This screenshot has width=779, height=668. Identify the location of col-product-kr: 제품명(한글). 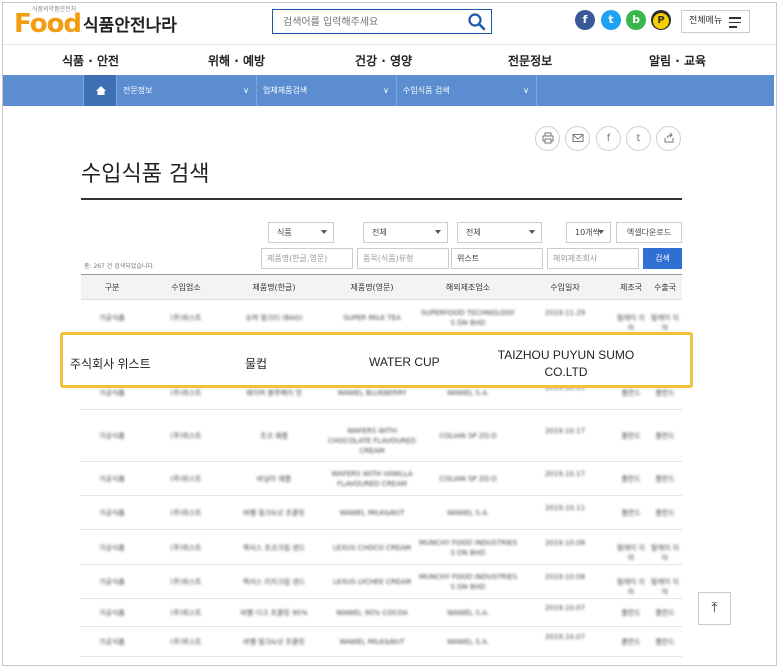
(273, 287).